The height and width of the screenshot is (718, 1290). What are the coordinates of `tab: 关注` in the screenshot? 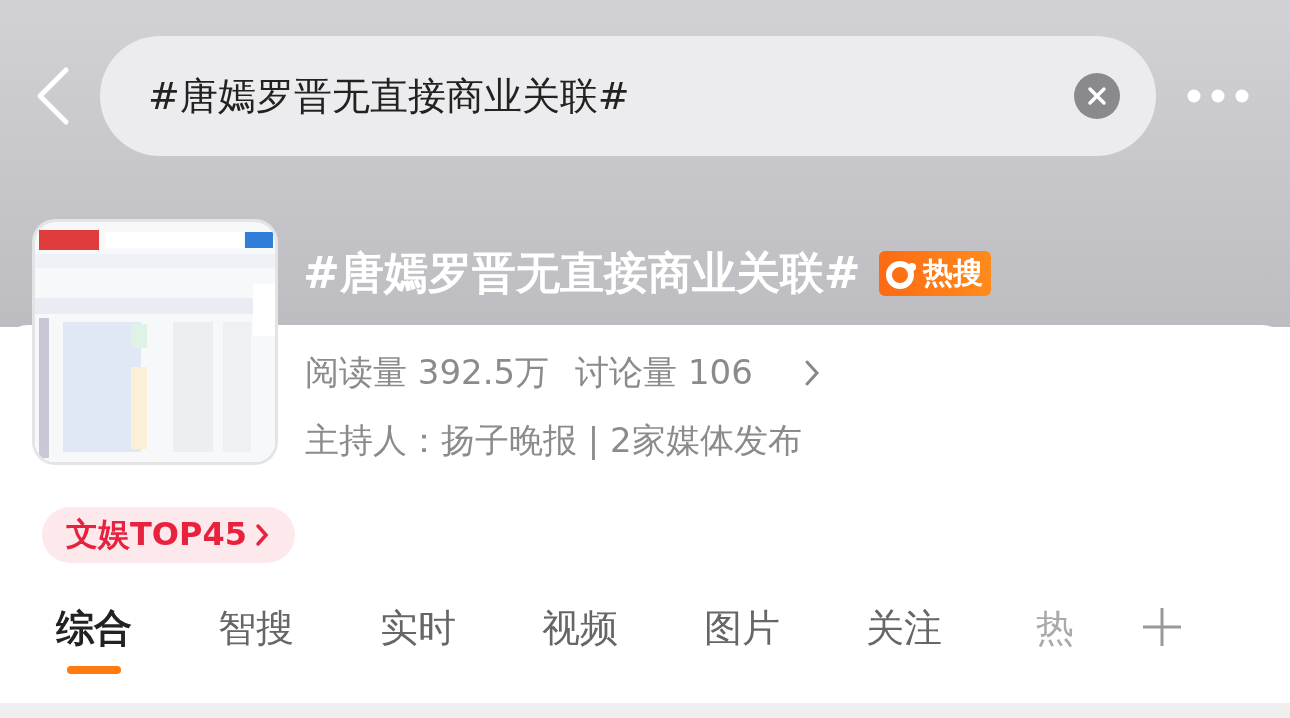 It's located at (904, 639).